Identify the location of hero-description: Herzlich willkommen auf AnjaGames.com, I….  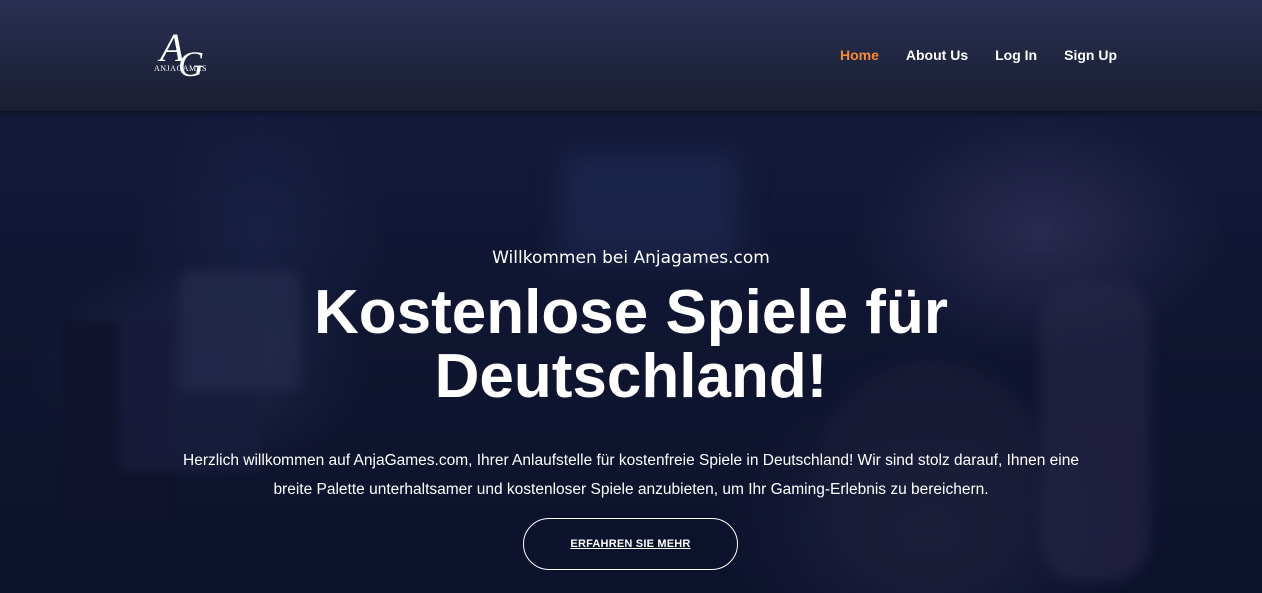
(631, 475).